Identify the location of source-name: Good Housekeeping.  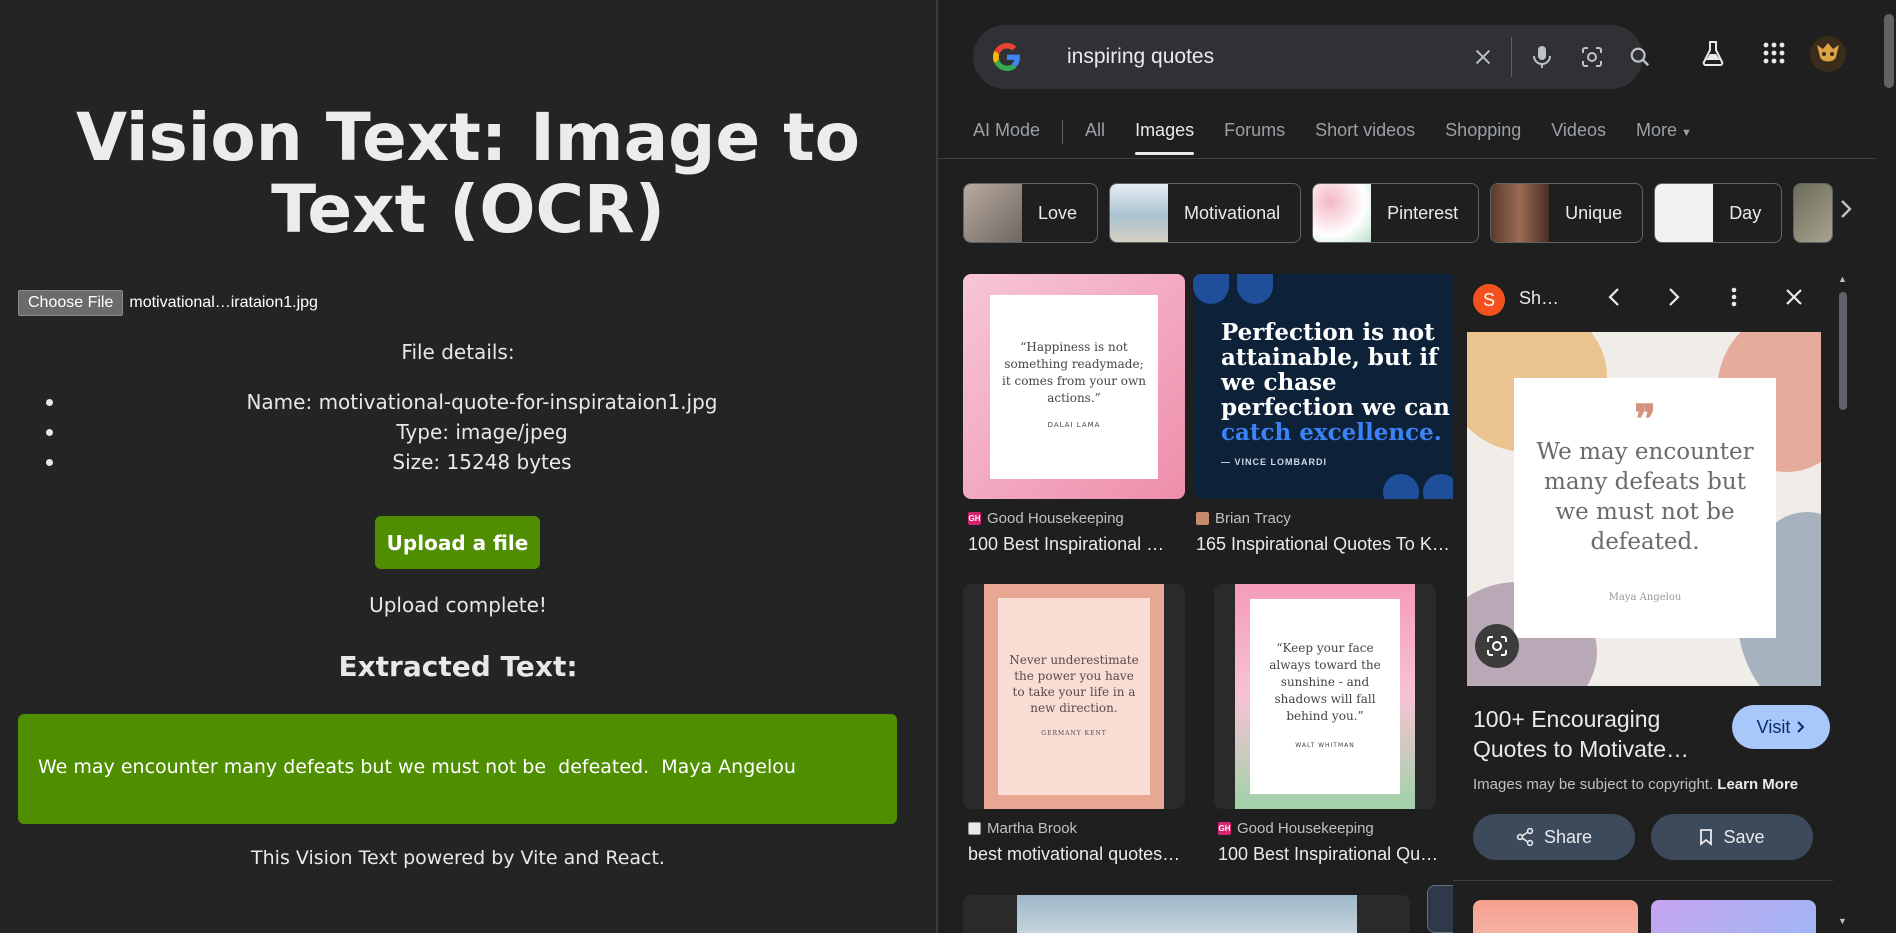
(1305, 828).